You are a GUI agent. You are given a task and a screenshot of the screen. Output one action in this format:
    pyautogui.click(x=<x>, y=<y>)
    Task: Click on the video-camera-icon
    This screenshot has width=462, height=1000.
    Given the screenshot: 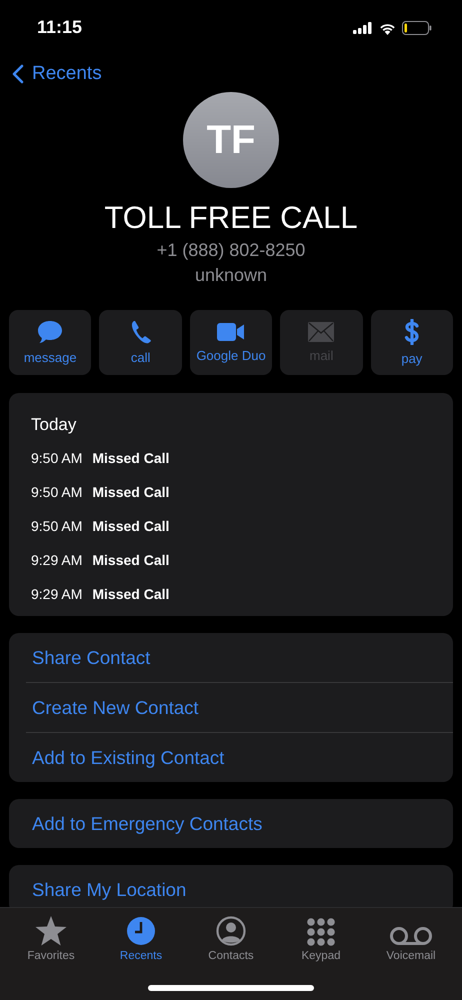 What is the action you would take?
    pyautogui.click(x=231, y=332)
    